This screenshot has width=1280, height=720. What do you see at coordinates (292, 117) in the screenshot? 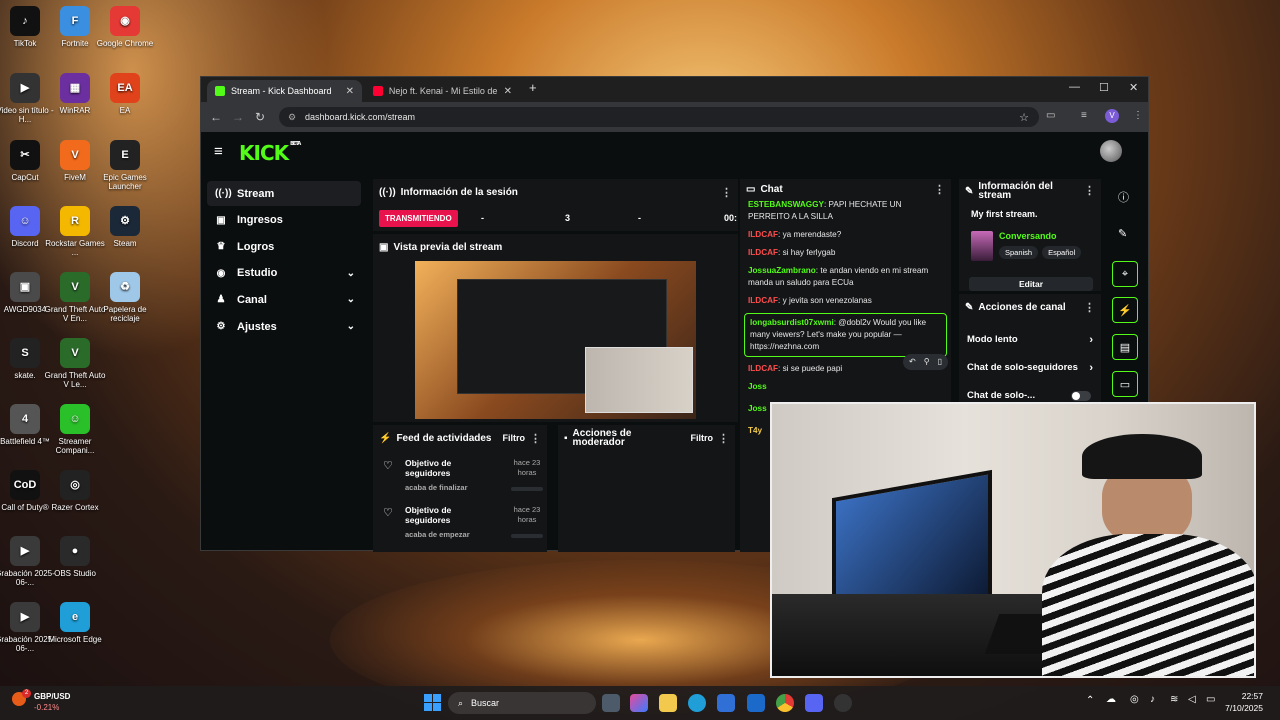
I see `site-info-icon: ⚙` at bounding box center [292, 117].